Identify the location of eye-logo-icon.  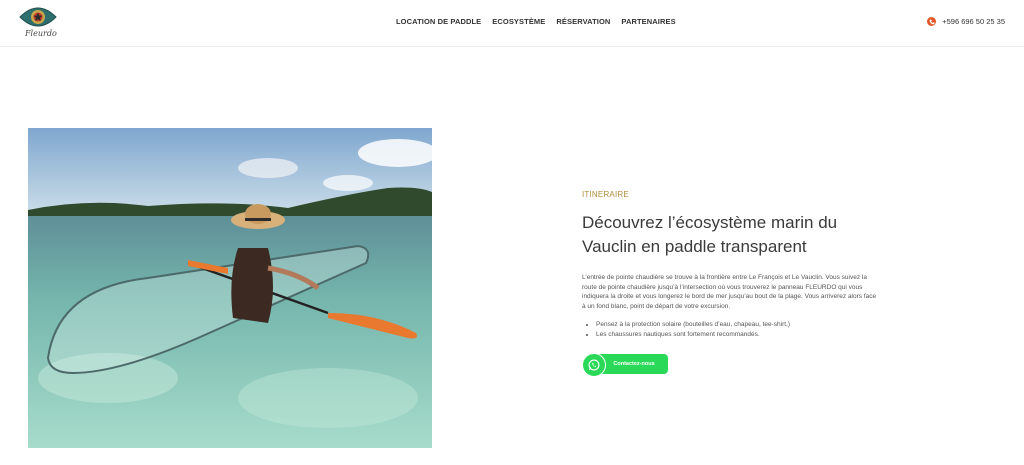
(38, 17).